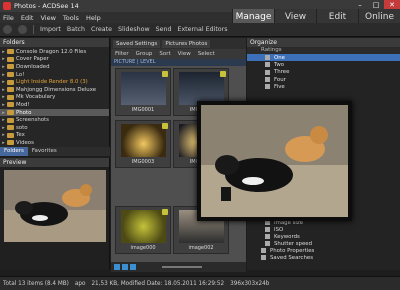  I want to click on send-button: Send, so click(164, 29).